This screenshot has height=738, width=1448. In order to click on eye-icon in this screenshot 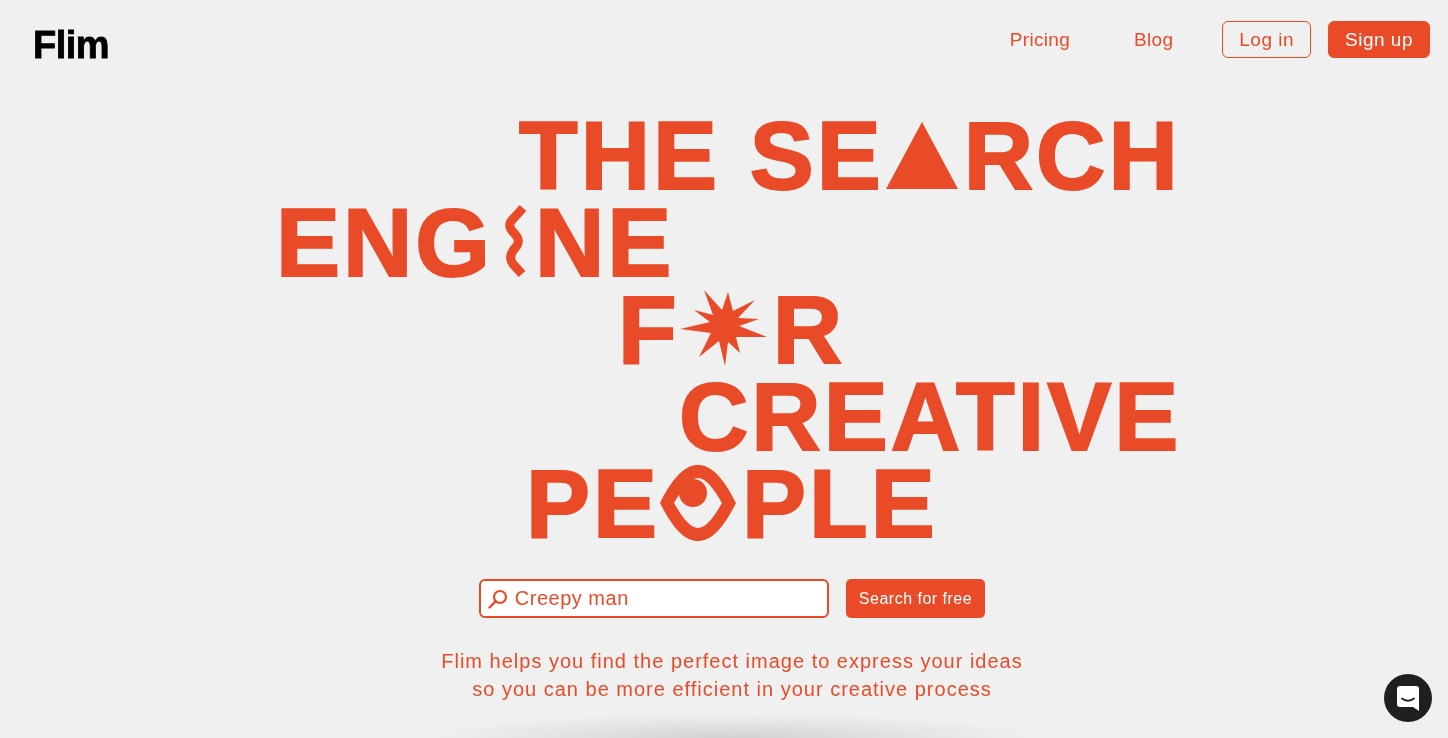, I will do `click(698, 503)`.